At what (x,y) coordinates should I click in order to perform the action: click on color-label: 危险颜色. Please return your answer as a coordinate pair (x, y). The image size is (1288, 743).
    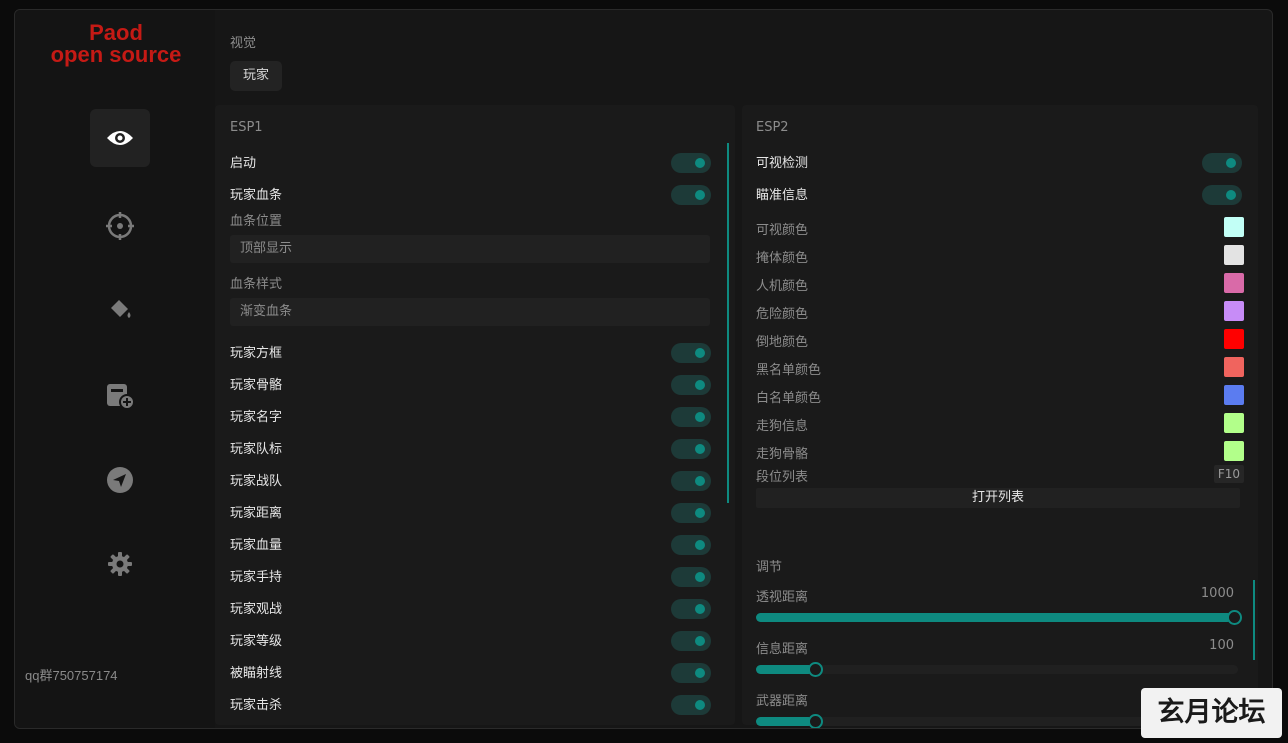
    Looking at the image, I should click on (782, 314).